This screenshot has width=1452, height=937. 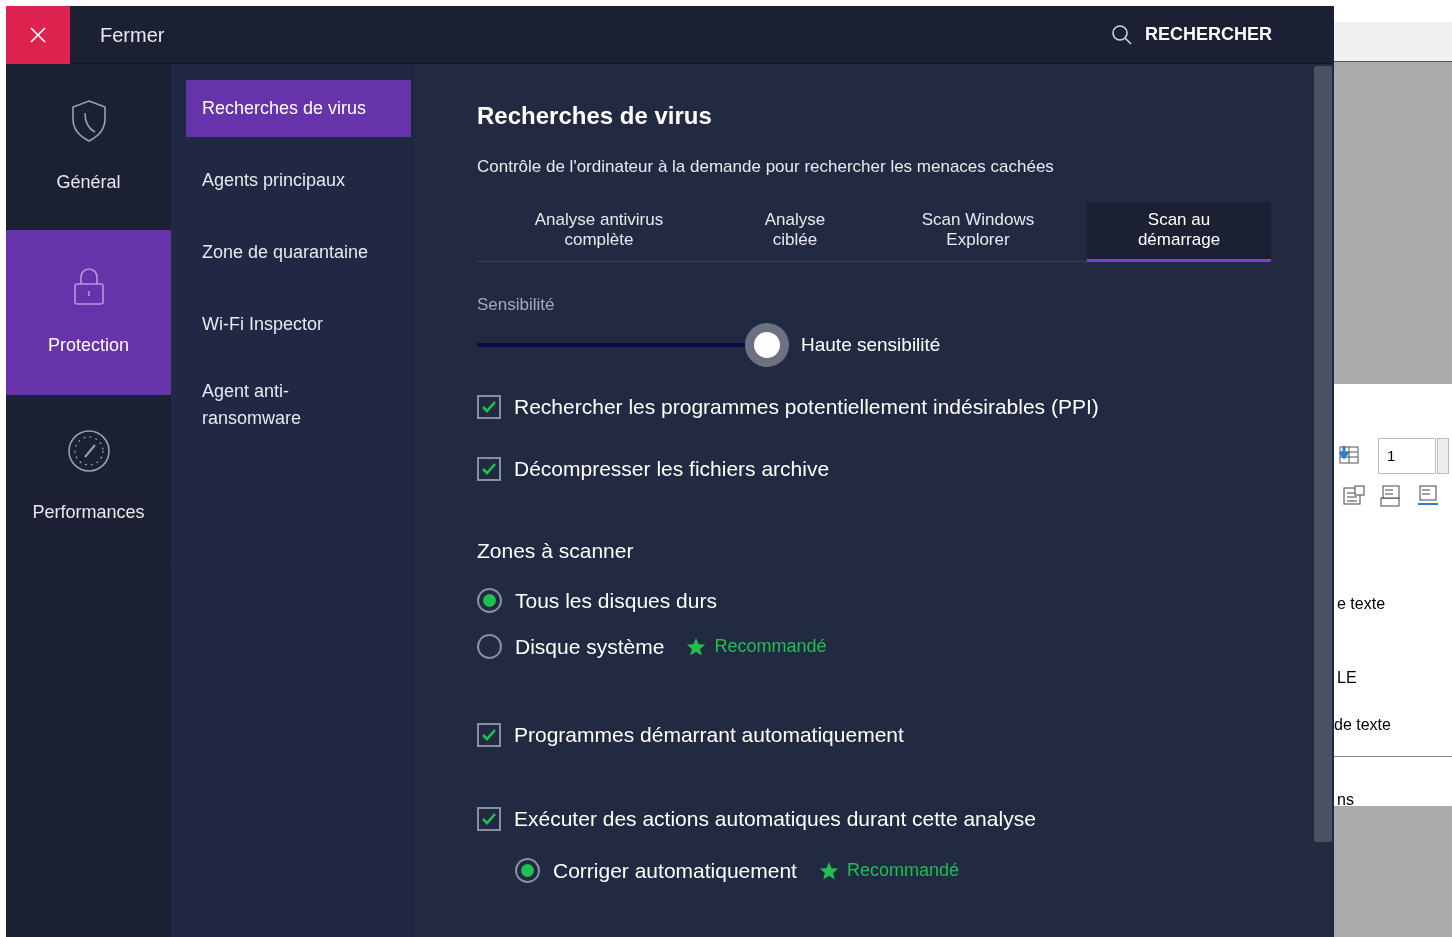 I want to click on document-text: de texte, so click(x=1362, y=725).